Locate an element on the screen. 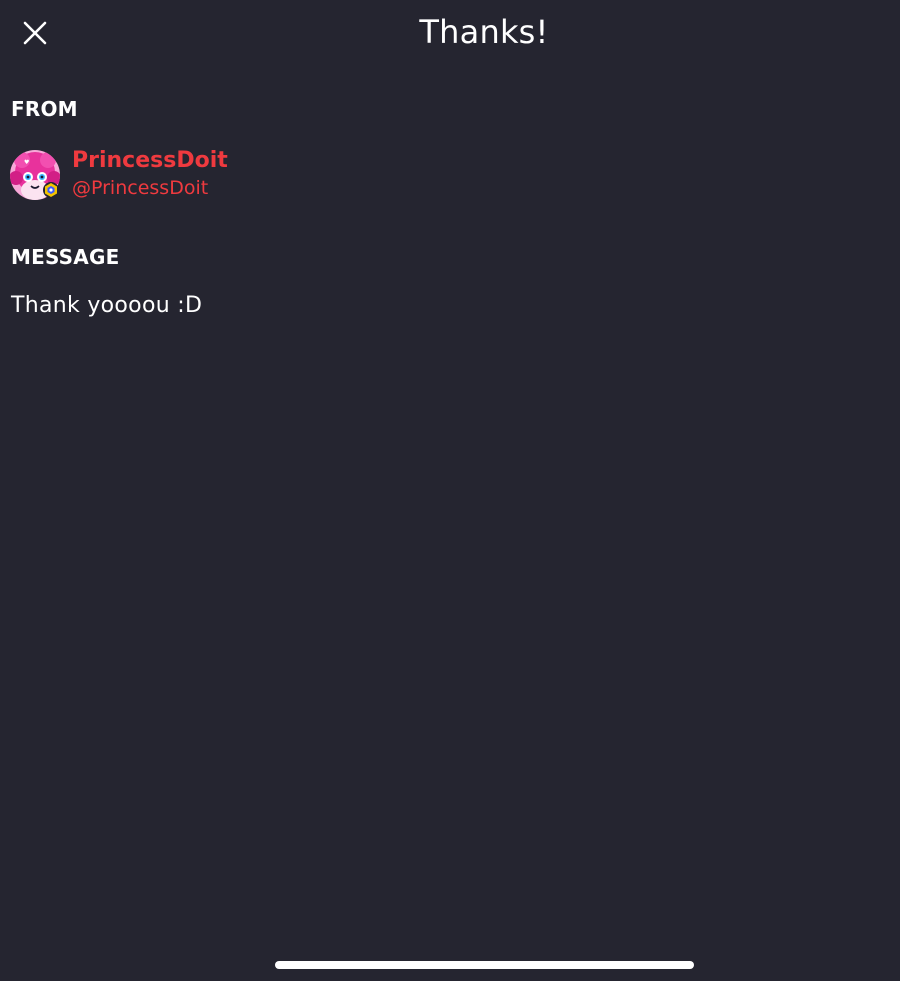 The width and height of the screenshot is (900, 981). from-section-label: FROM is located at coordinates (44, 109).